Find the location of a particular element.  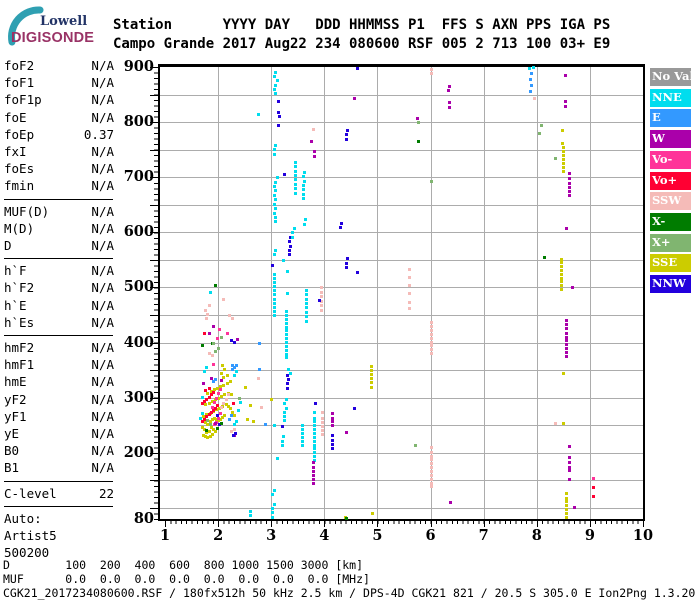

param-label: C-level is located at coordinates (30, 493).